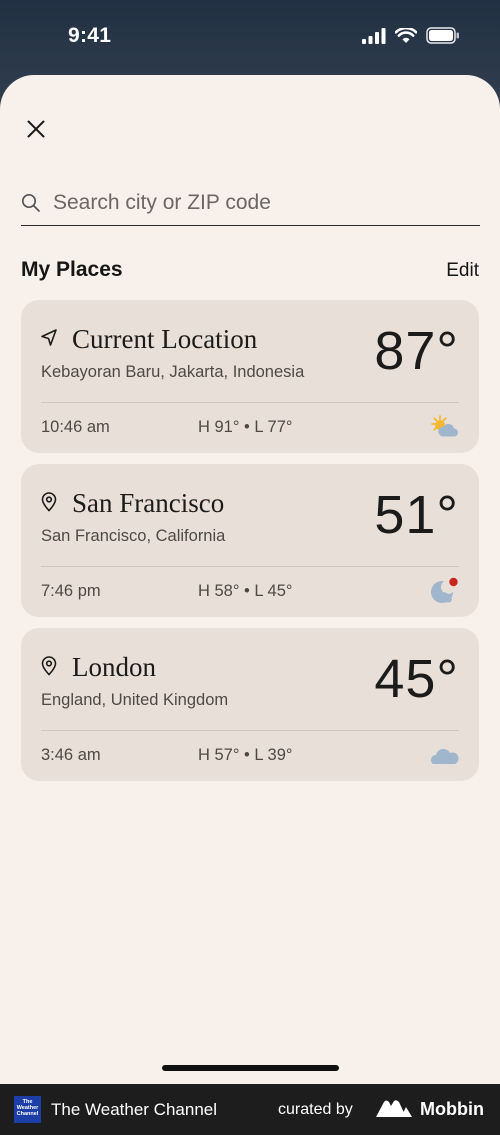 This screenshot has height=1135, width=500. Describe the element at coordinates (452, 1109) in the screenshot. I see `mobbin-label: Mobbin` at that location.